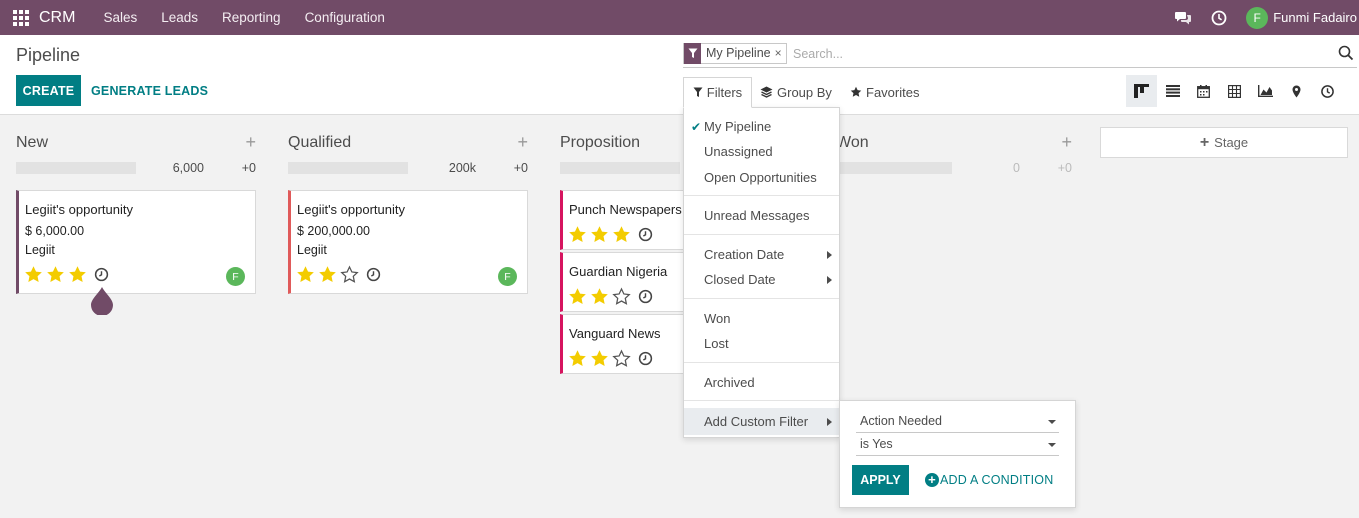  I want to click on filter-lost: Lost, so click(761, 344).